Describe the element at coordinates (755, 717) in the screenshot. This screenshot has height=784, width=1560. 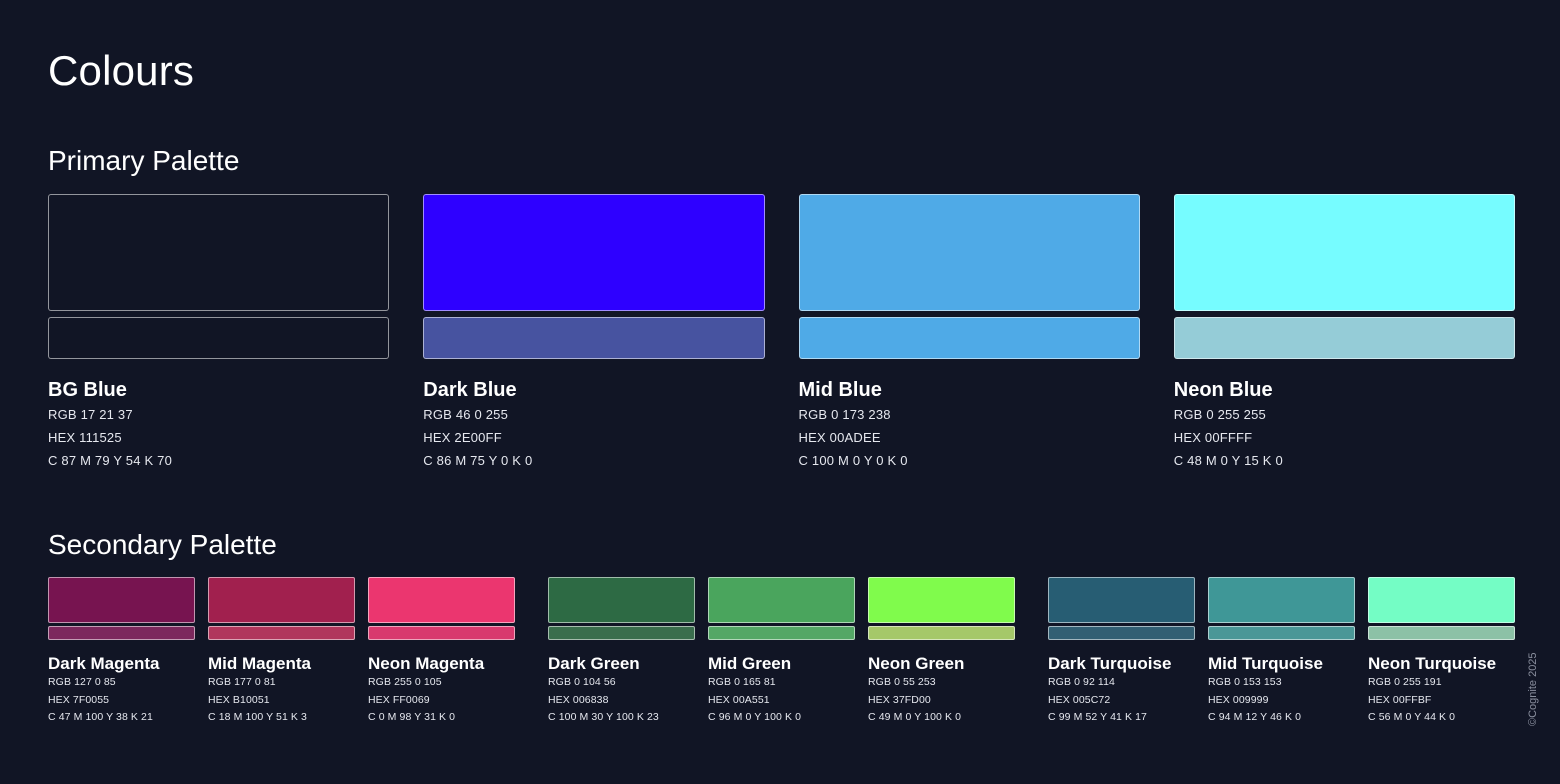
I see `color-cmyk: C 96 M 0 Y 100 K 0` at that location.